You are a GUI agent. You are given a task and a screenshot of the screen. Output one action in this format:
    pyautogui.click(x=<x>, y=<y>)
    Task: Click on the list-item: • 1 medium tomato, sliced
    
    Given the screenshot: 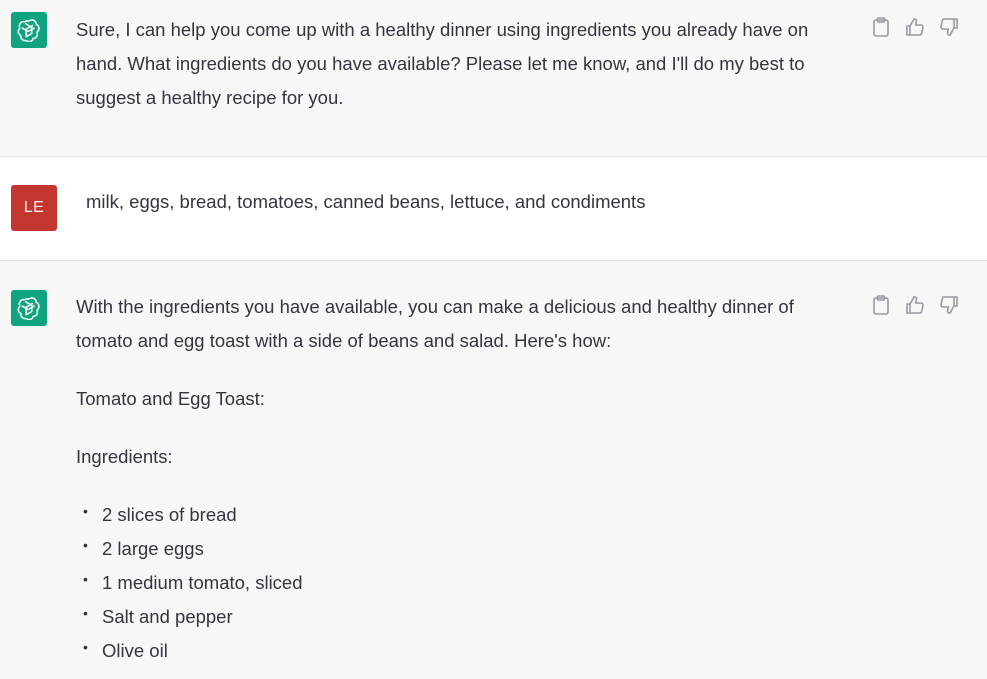 What is the action you would take?
    pyautogui.click(x=461, y=583)
    